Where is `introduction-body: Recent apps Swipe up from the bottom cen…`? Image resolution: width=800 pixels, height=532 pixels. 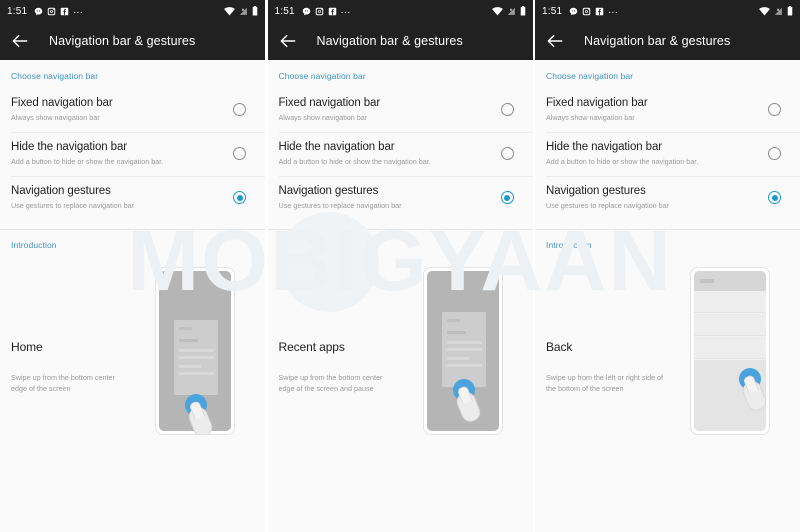 introduction-body: Recent apps Swipe up from the bottom cen… is located at coordinates (400, 365).